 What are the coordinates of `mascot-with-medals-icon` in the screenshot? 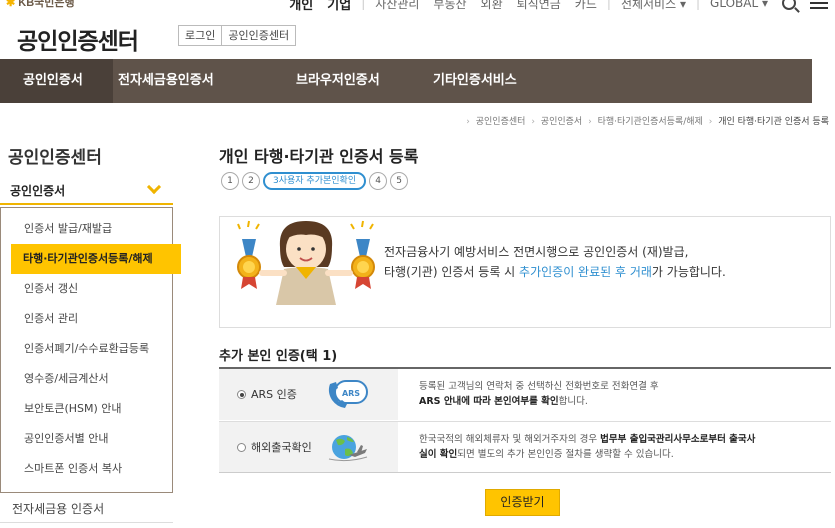 It's located at (306, 262).